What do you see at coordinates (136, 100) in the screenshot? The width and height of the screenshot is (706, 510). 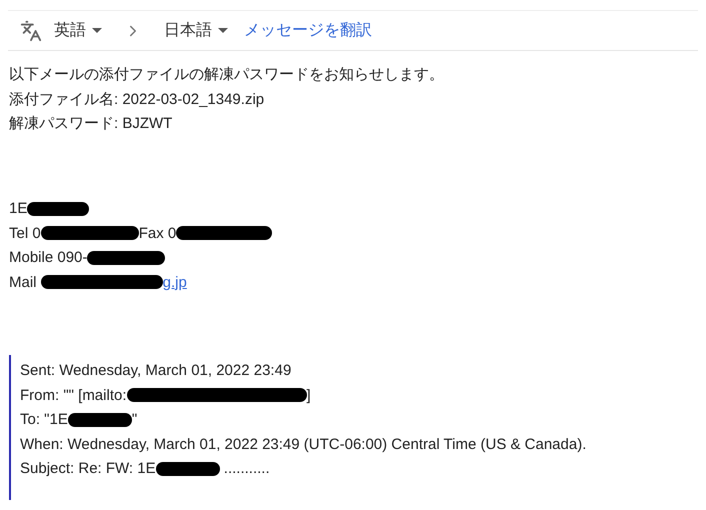 I see `text-line: 添付ファイル名: 2022-03-02_1349.zip` at bounding box center [136, 100].